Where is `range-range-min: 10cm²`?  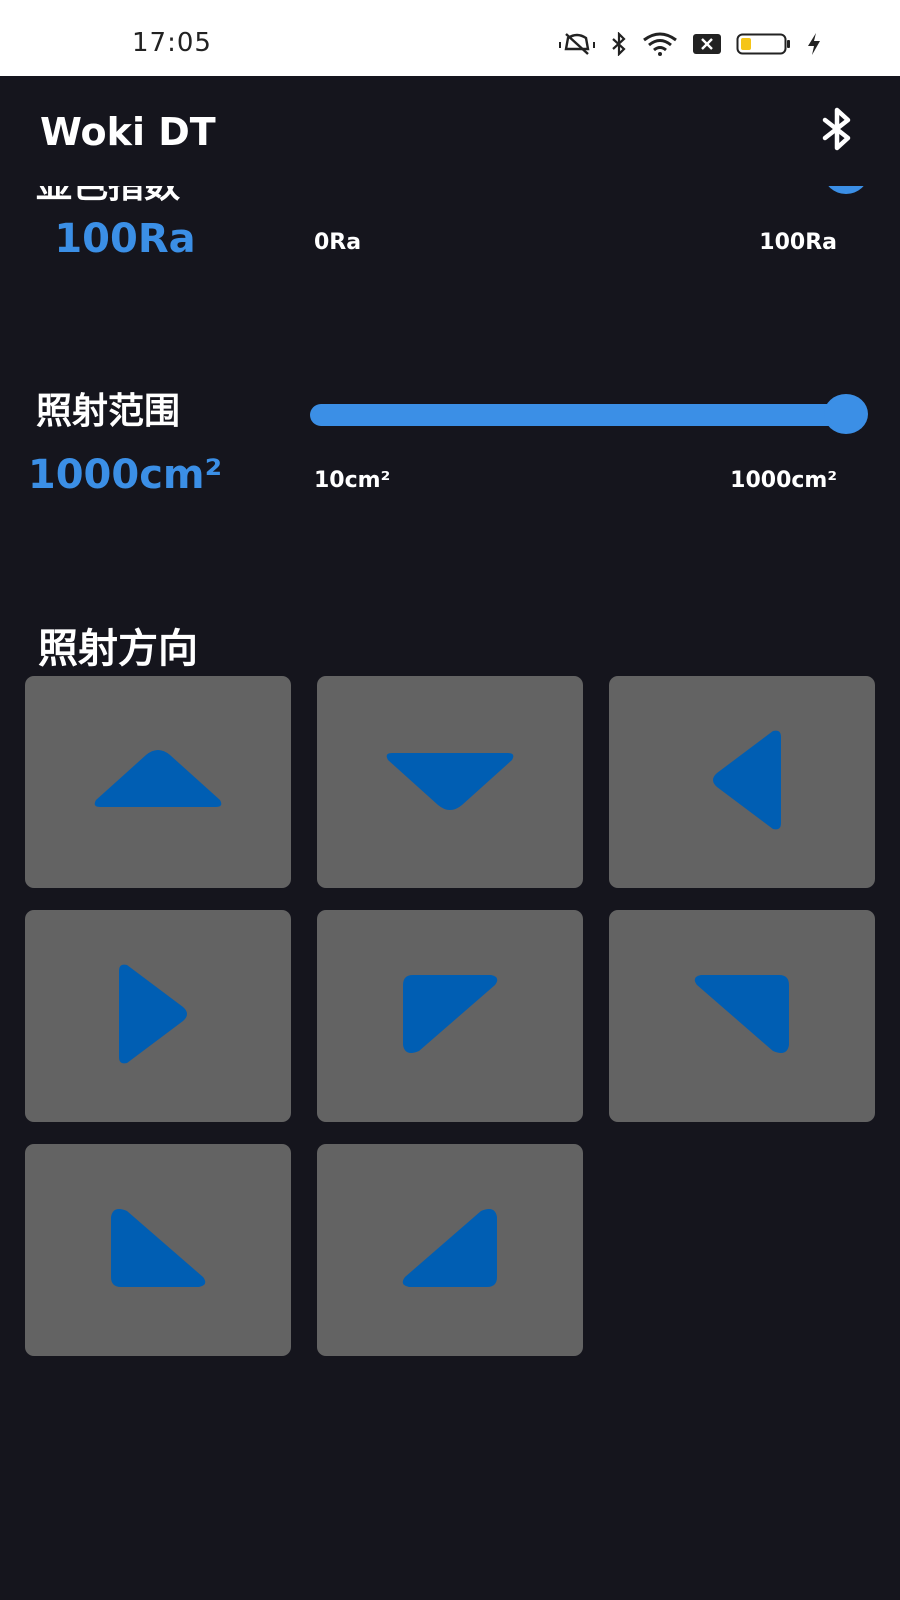 range-range-min: 10cm² is located at coordinates (352, 480).